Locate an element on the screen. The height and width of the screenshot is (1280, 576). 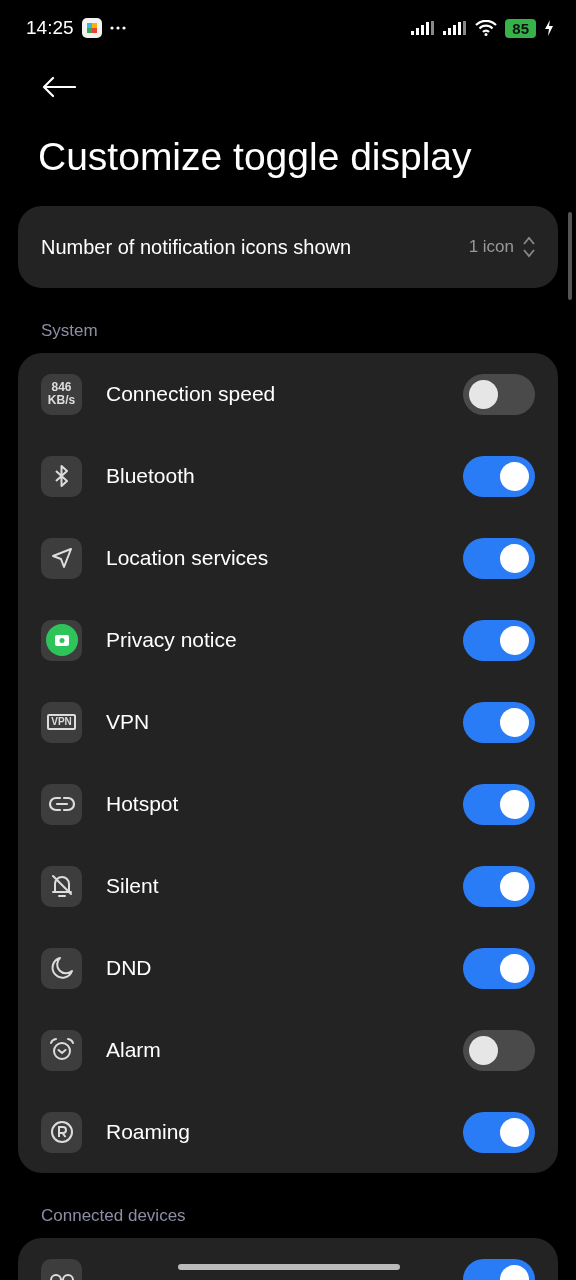
page-title: Customize toggle display is located at coordinates (255, 157).